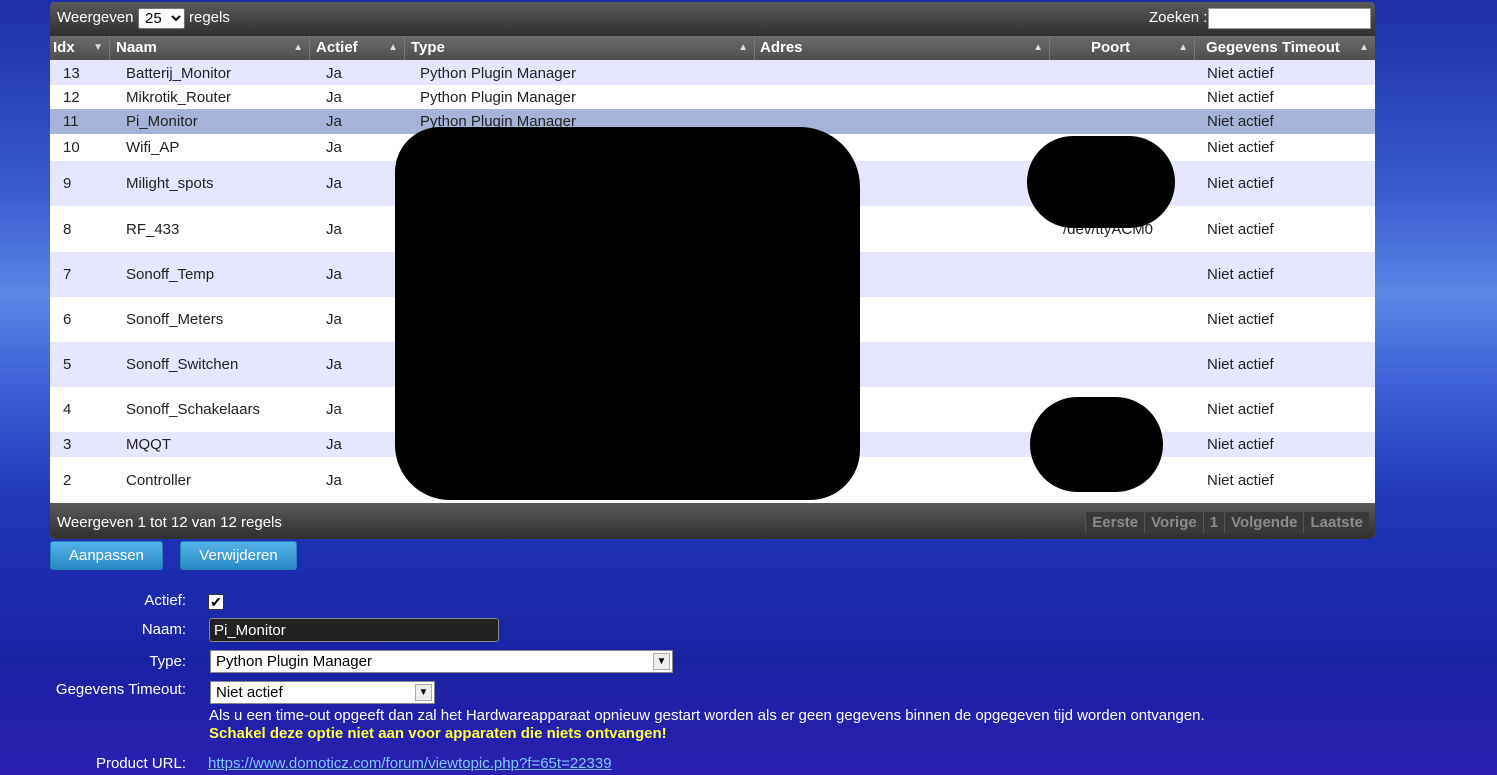 The height and width of the screenshot is (775, 1497). Describe the element at coordinates (159, 480) in the screenshot. I see `cell-naam: Controller` at that location.